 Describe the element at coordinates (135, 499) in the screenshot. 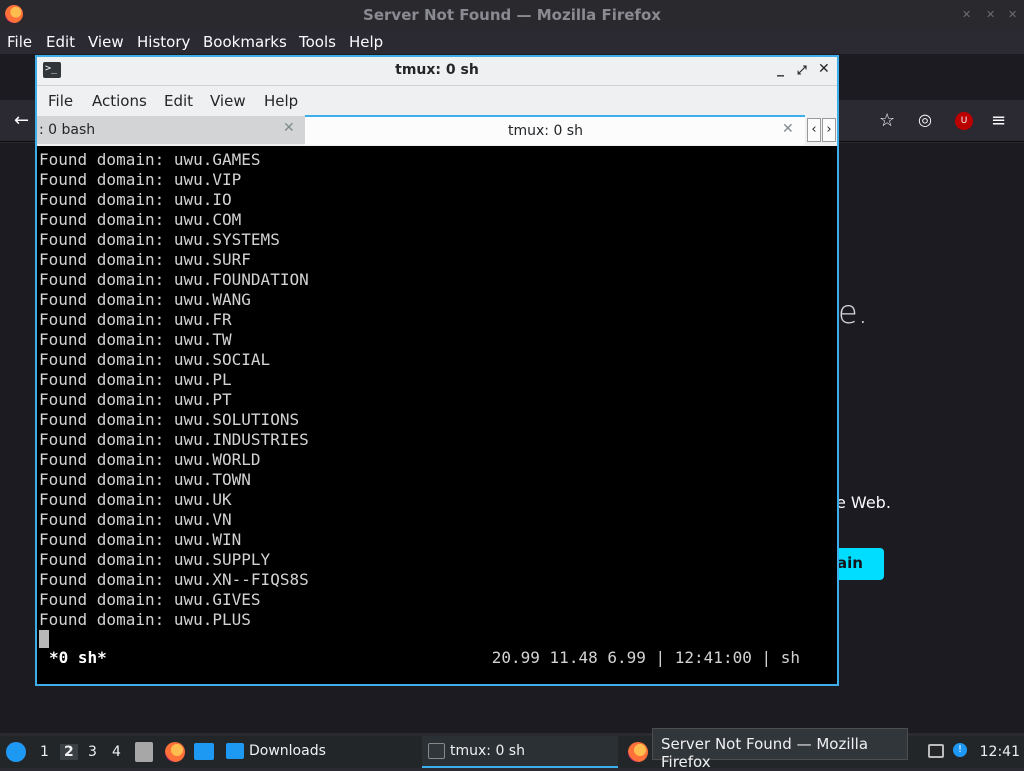

I see `terminal-line: Found domain: uwu.UK` at that location.